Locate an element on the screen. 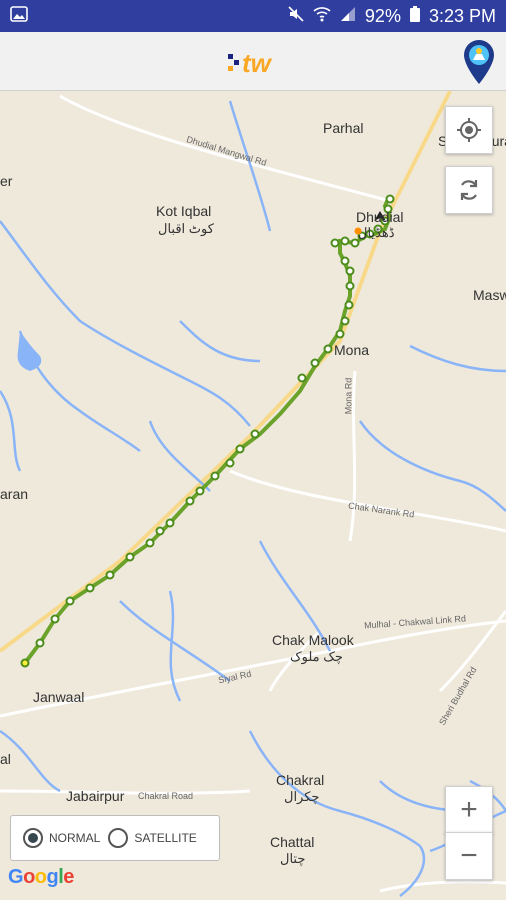 The height and width of the screenshot is (900, 506). place-left-al: al is located at coordinates (5, 759).